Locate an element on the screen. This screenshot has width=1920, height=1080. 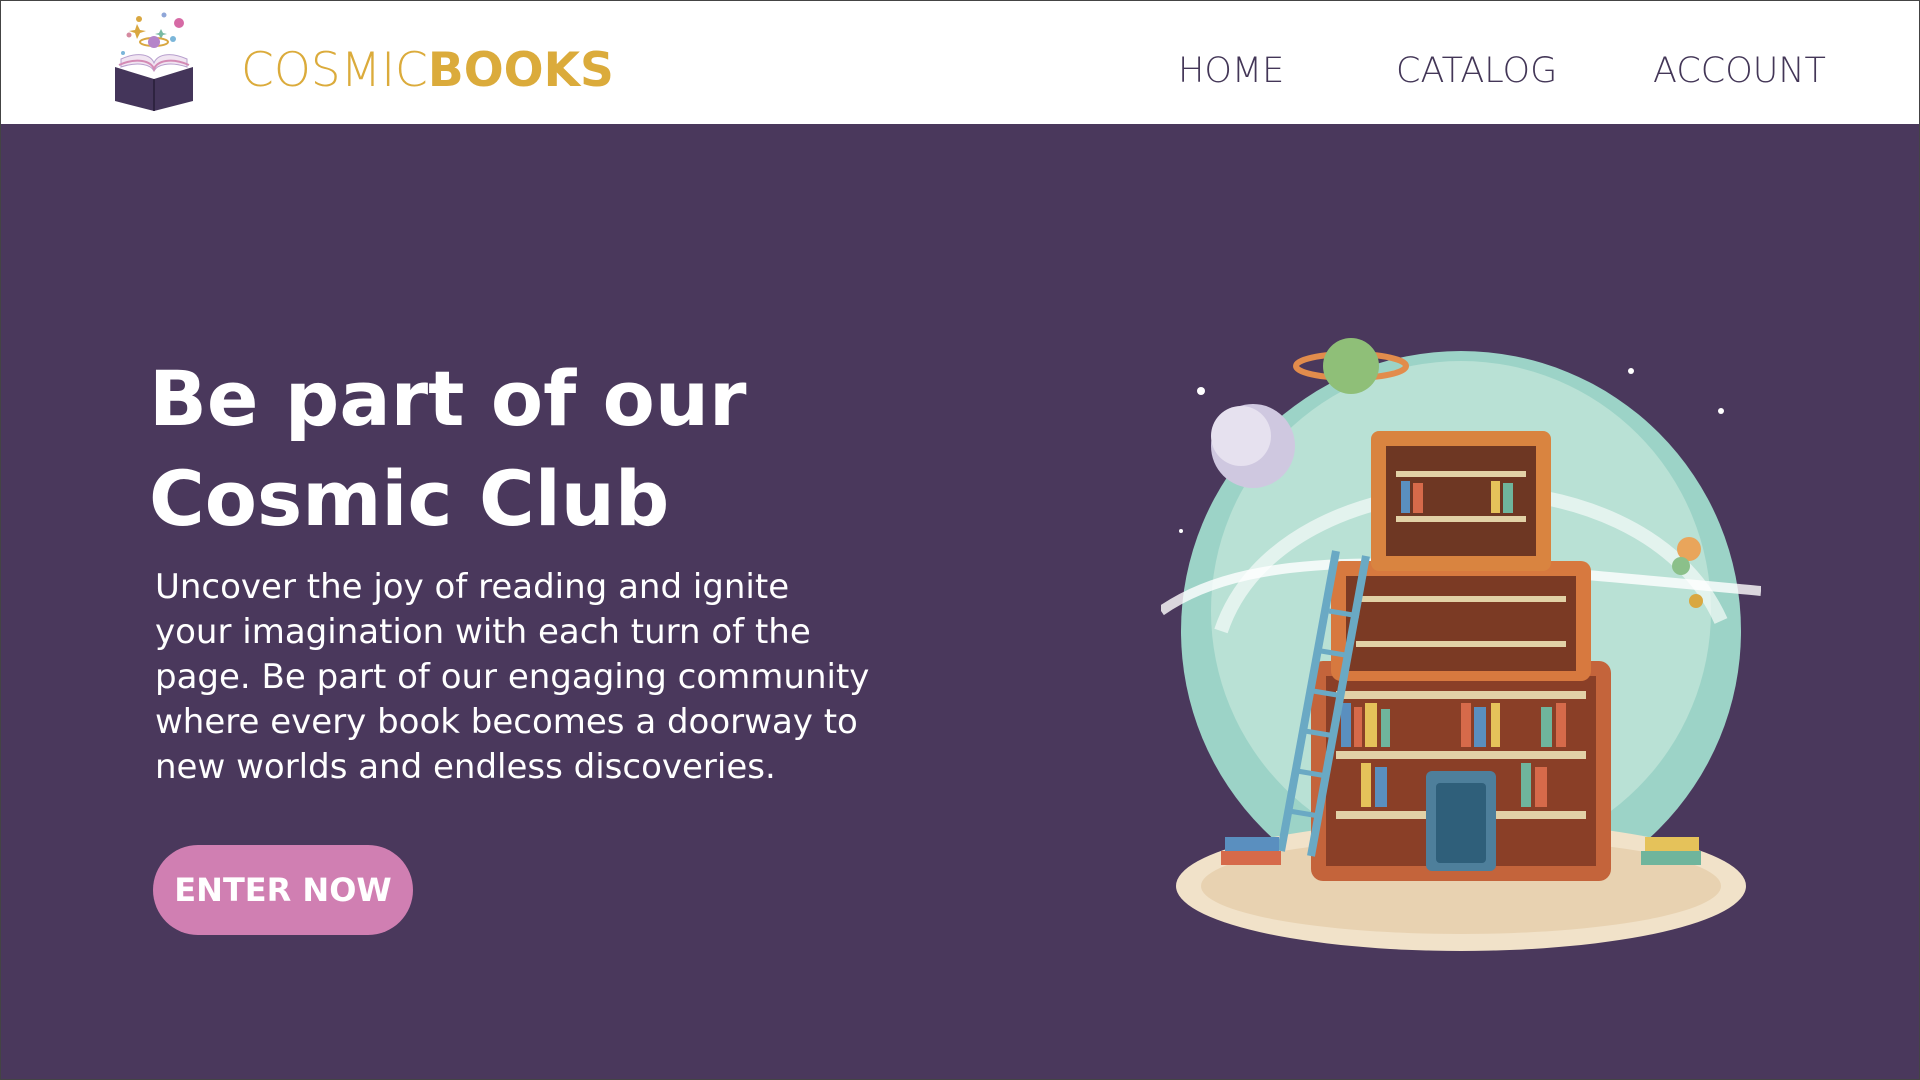
enter-now-button: ENTER NOW is located at coordinates (283, 890).